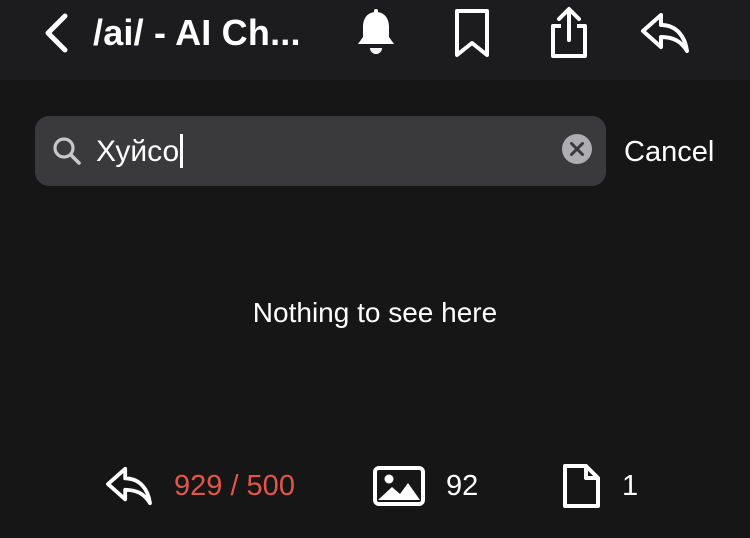 Image resolution: width=750 pixels, height=538 pixels. Describe the element at coordinates (581, 486) in the screenshot. I see `file-icon` at that location.